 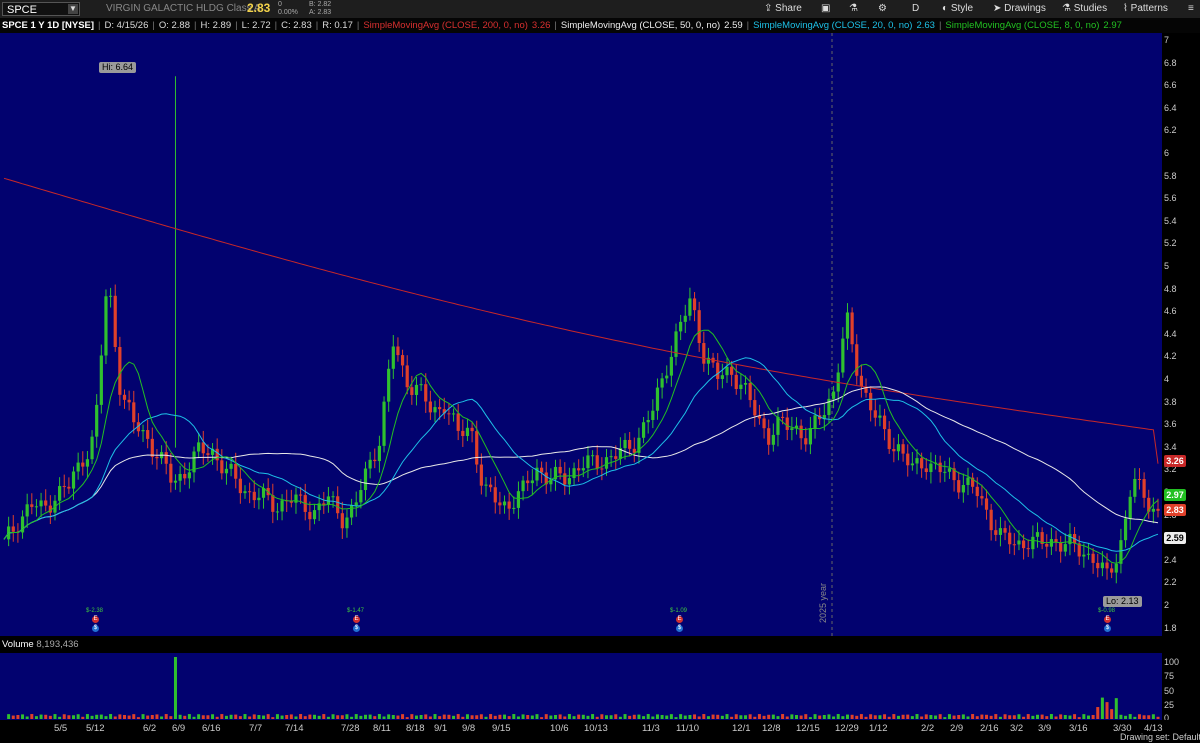 I want to click on drawing-set-label: Drawing set: Default, so click(x=1160, y=737).